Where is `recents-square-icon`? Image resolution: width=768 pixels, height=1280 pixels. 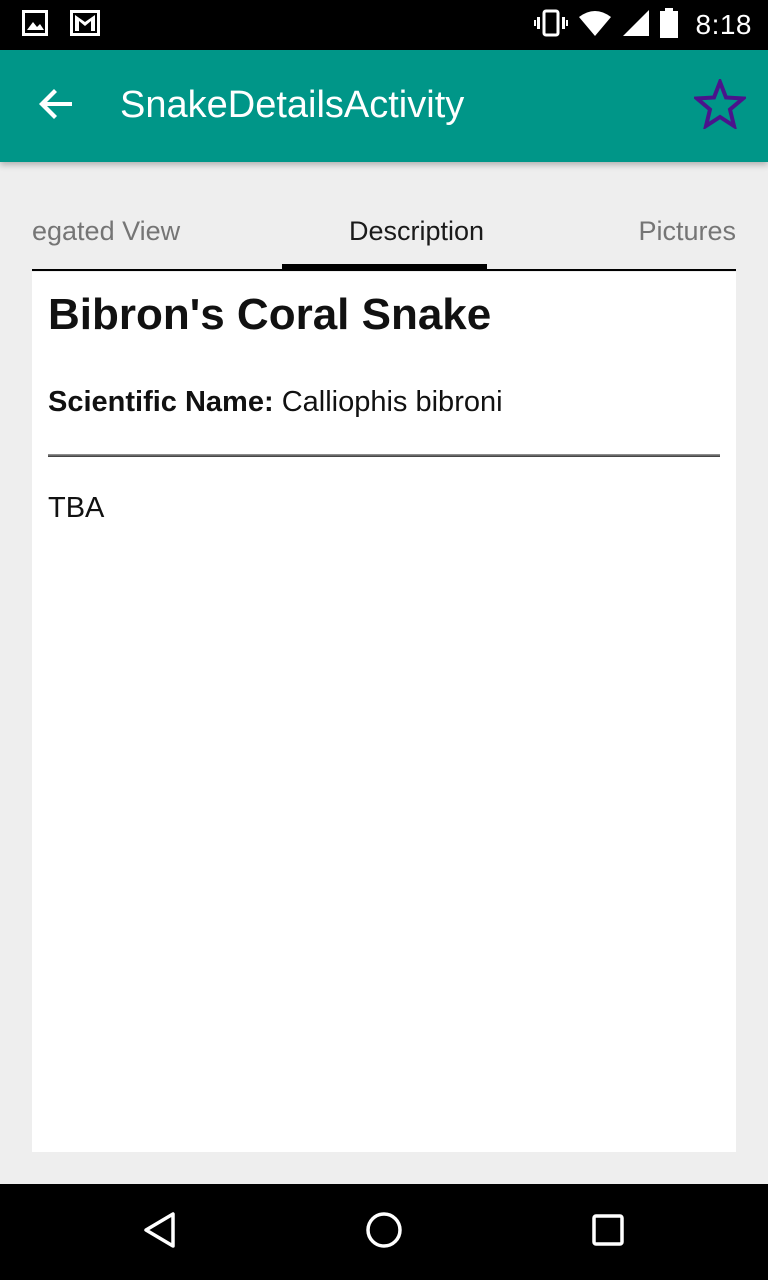 recents-square-icon is located at coordinates (608, 1232).